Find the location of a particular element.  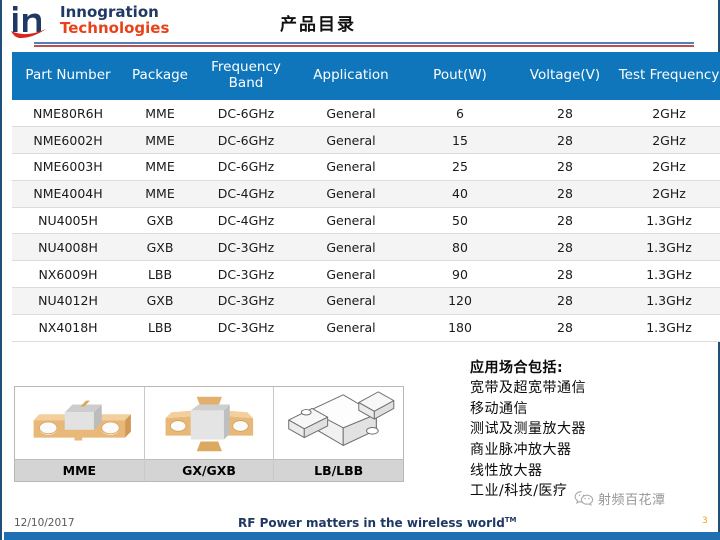

package-gallery: MME GX/GXB LB/LBB is located at coordinates (209, 434).